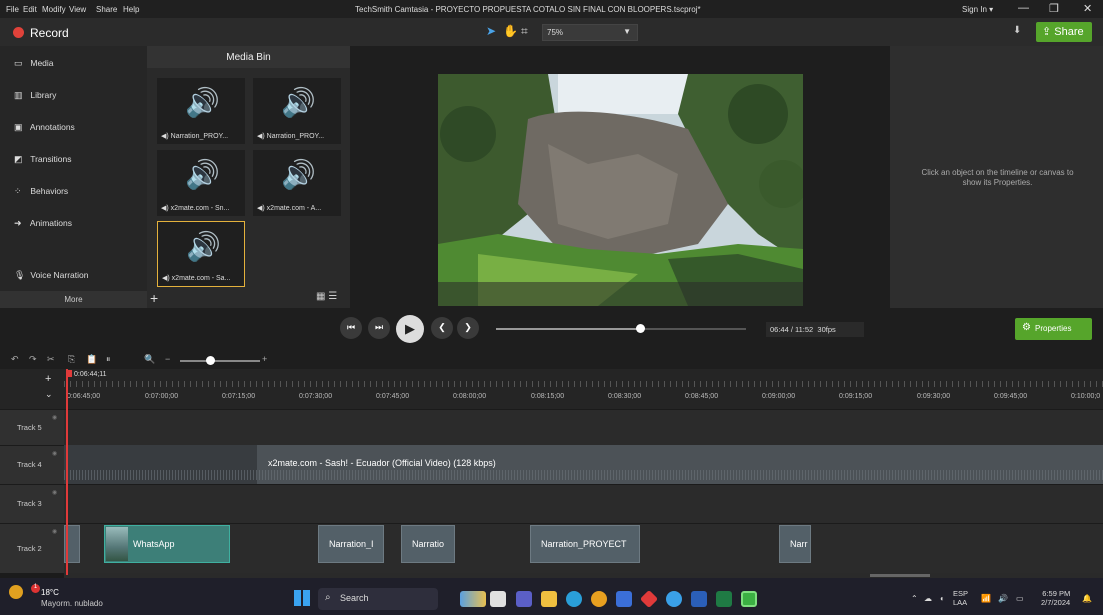 The width and height of the screenshot is (1103, 615). I want to click on canvas-preview, so click(620, 190).